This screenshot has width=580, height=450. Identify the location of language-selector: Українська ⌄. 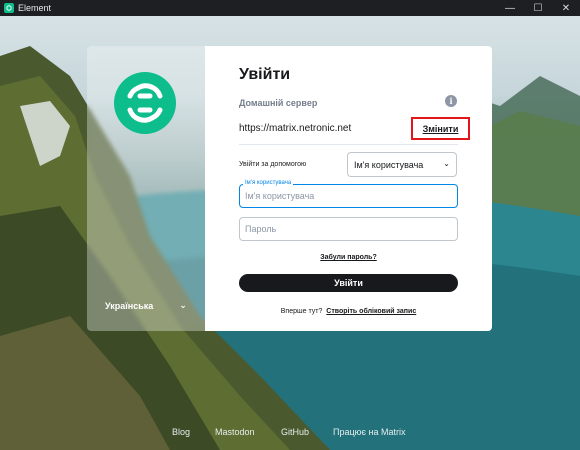
(146, 305).